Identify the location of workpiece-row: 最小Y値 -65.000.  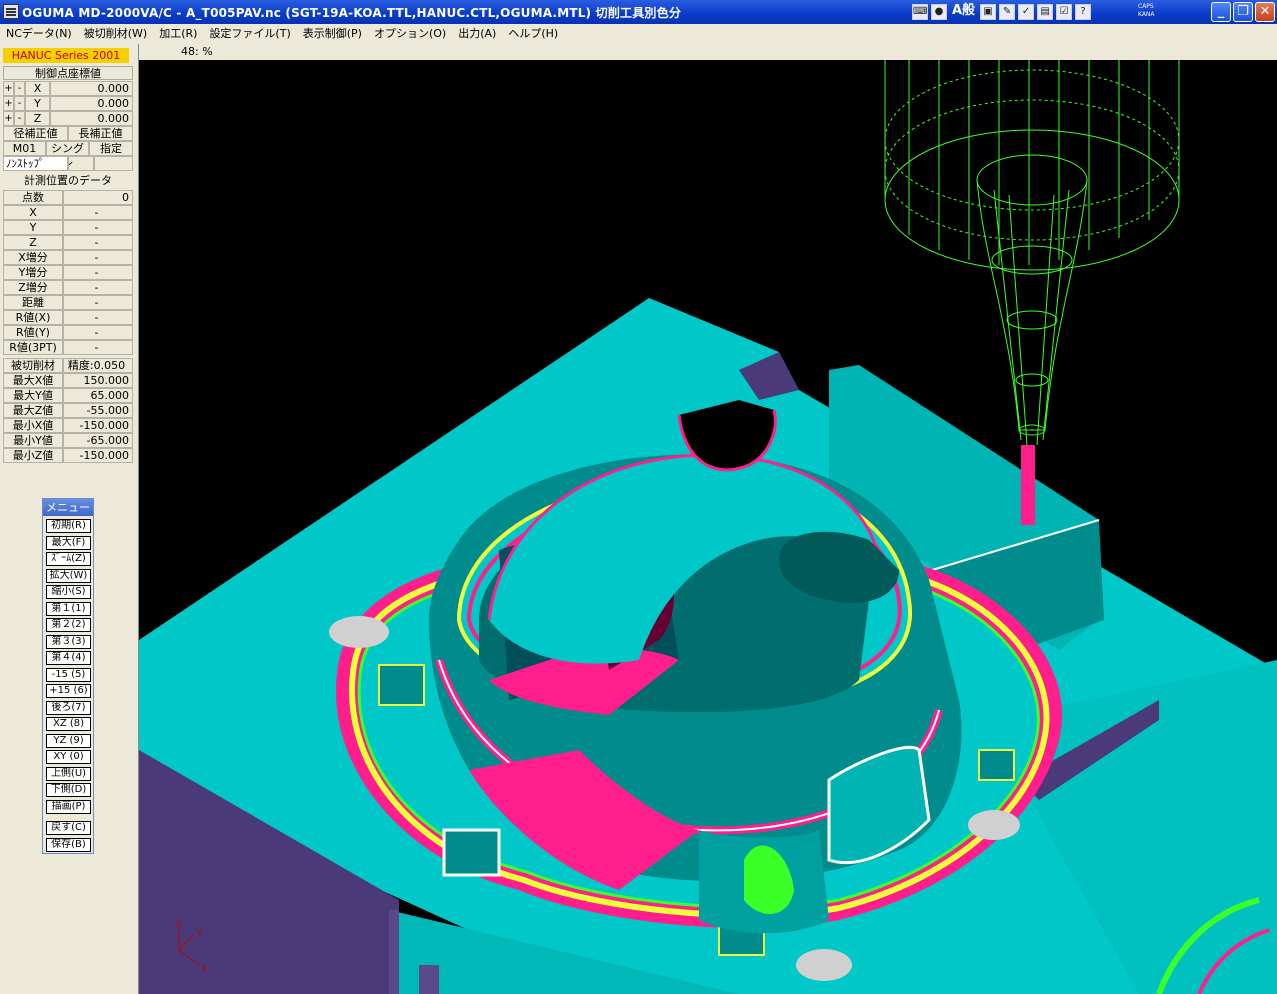
(68, 440).